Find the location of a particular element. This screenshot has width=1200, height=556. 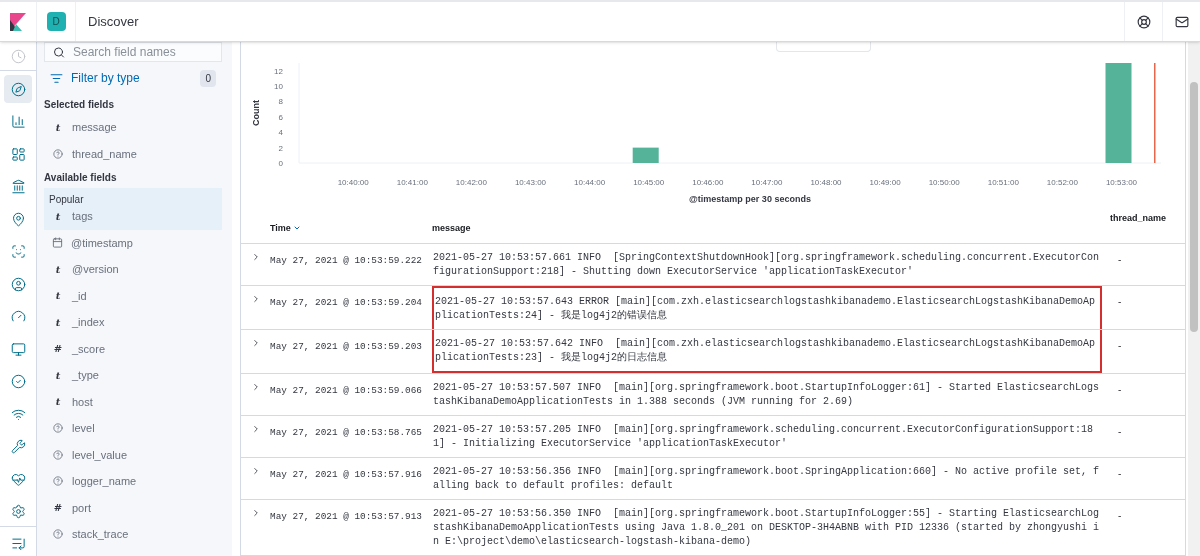

kibana-logo is located at coordinates (18, 21).